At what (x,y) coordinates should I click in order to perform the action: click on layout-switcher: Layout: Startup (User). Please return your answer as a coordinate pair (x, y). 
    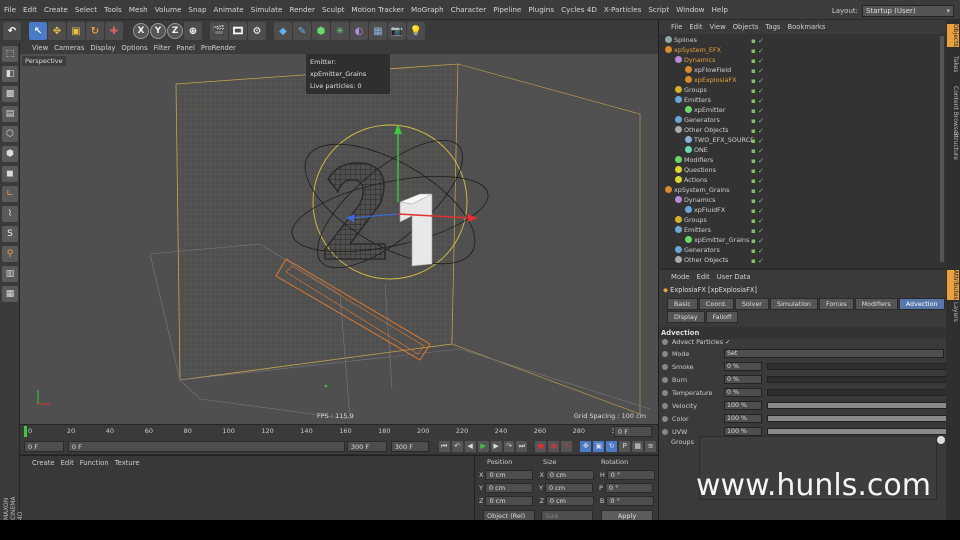
    Looking at the image, I should click on (893, 11).